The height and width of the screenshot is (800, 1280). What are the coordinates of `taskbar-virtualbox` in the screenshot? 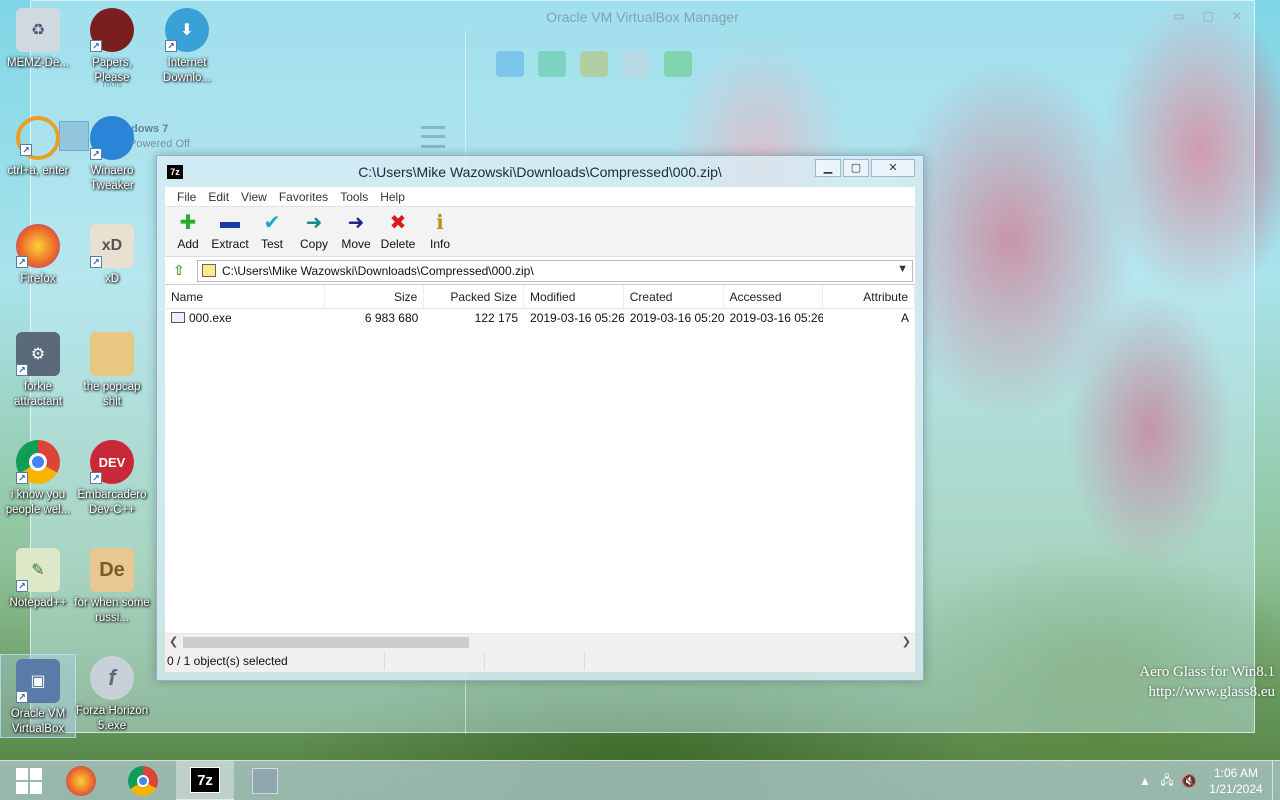 It's located at (265, 780).